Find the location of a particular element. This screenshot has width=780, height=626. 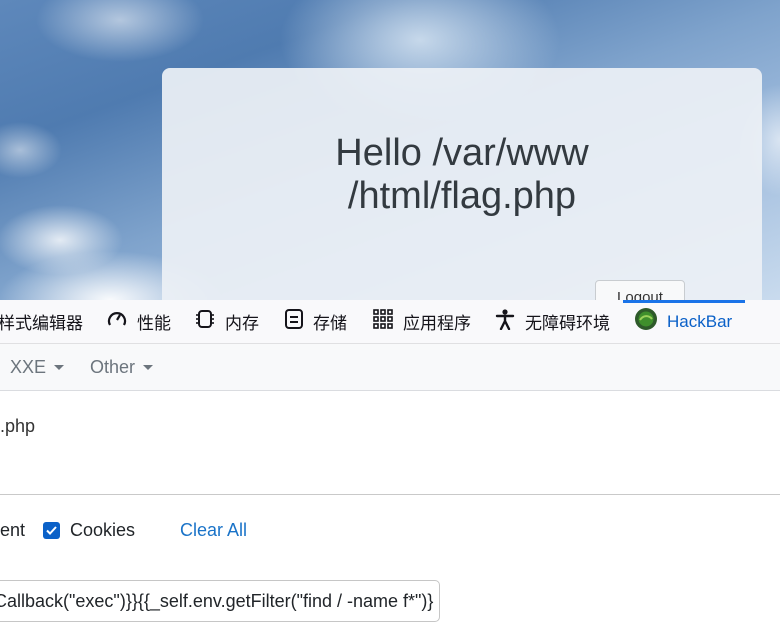

xxe-menu: XXE is located at coordinates (37, 367).